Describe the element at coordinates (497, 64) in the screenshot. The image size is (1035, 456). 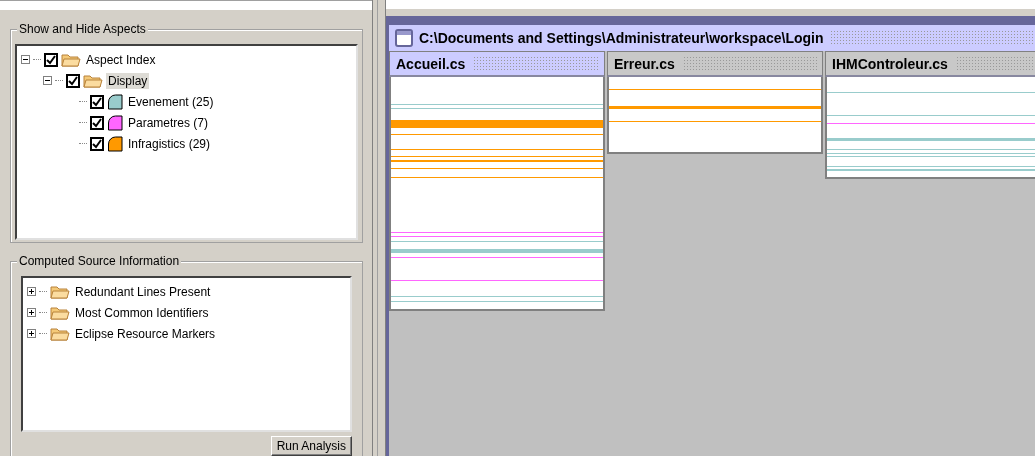
I see `file-tab: Accueil.cs` at that location.